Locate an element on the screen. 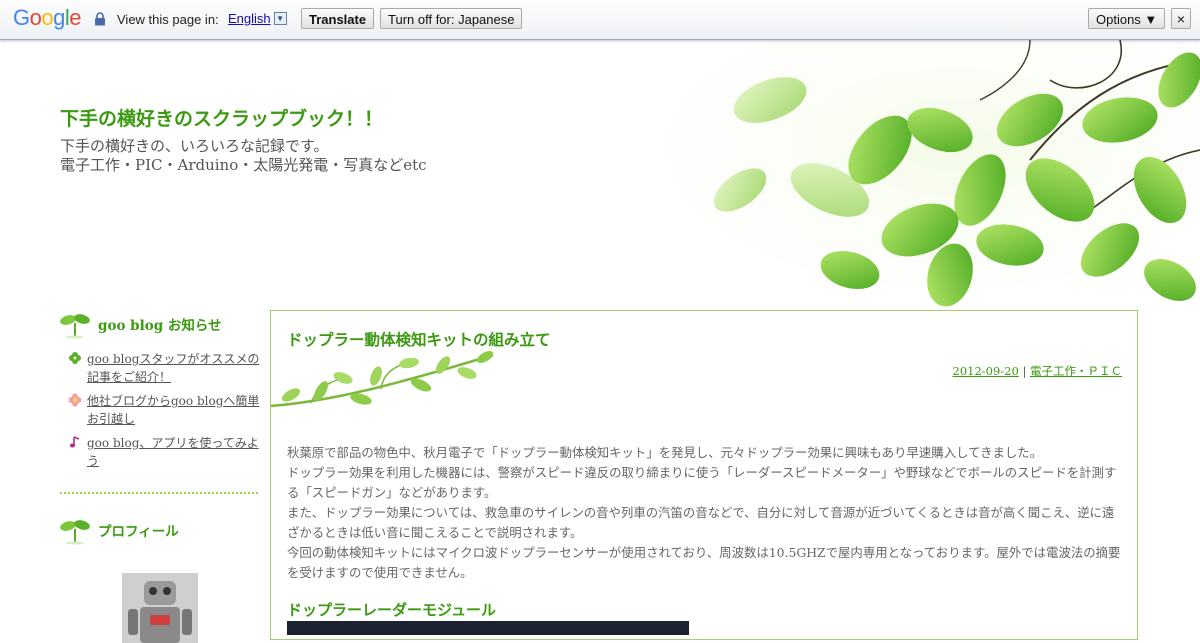 This screenshot has width=1200, height=643. site-title: 下手の横好きのスクラップブック！！ is located at coordinates (221, 117).